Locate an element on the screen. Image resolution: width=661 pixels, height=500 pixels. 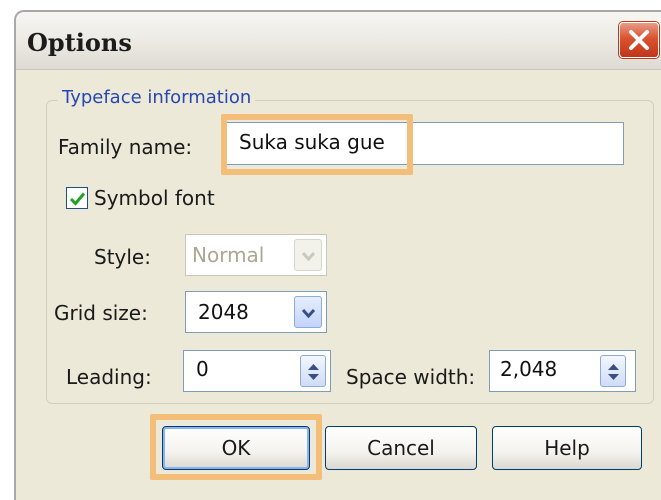
space-width-label: Space width: is located at coordinates (411, 377).